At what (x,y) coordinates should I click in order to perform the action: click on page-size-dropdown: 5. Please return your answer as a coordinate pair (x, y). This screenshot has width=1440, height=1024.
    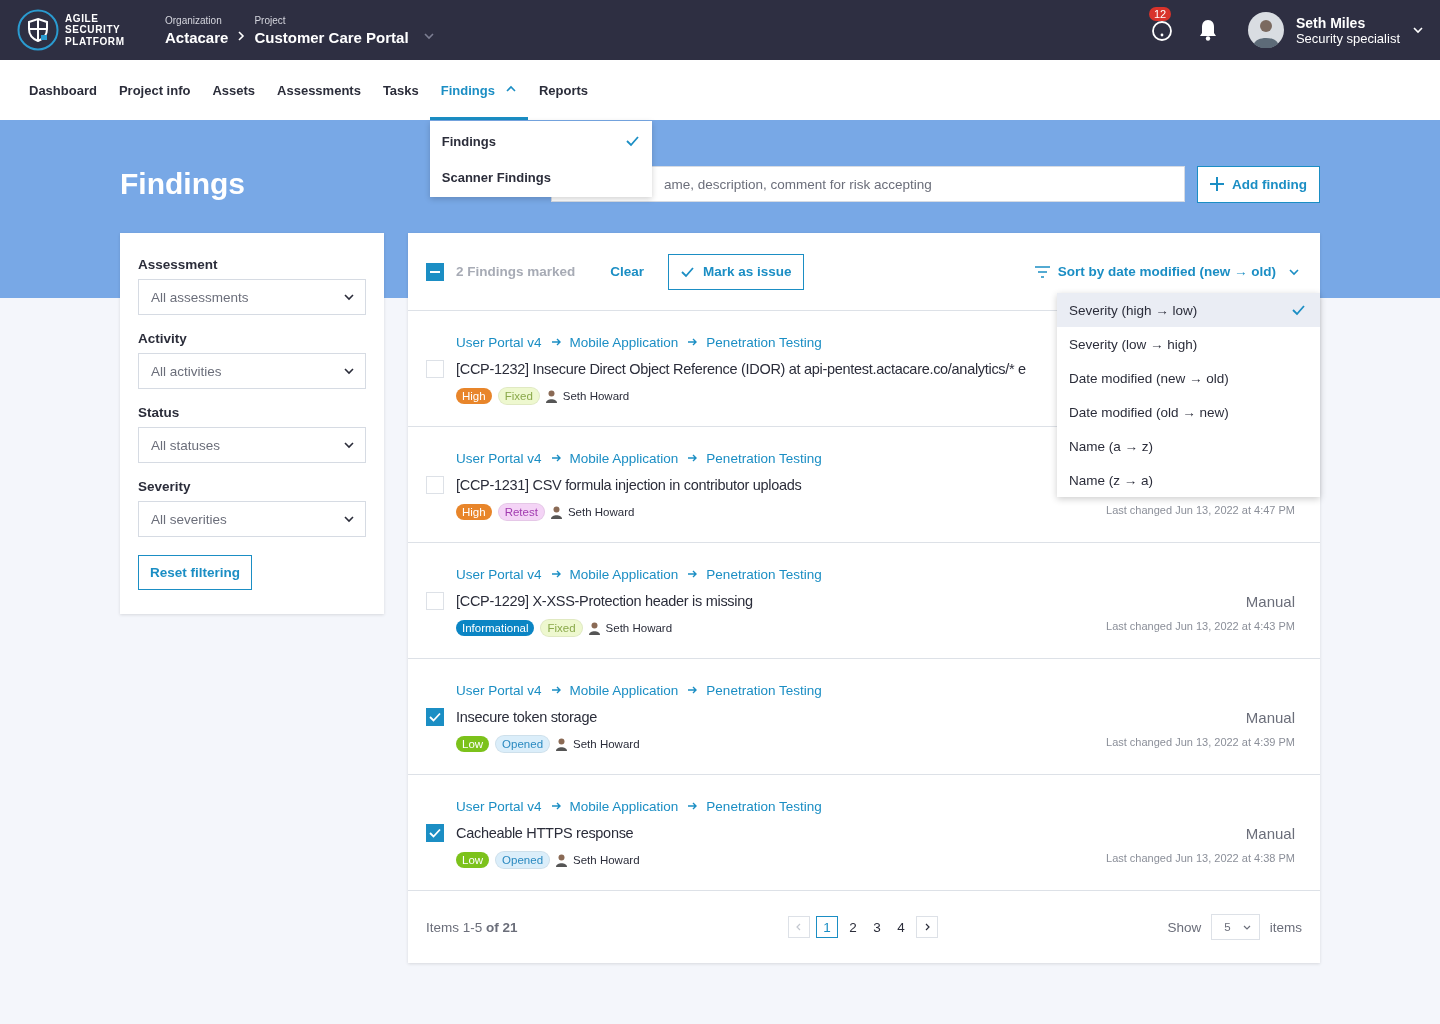
    Looking at the image, I should click on (1235, 927).